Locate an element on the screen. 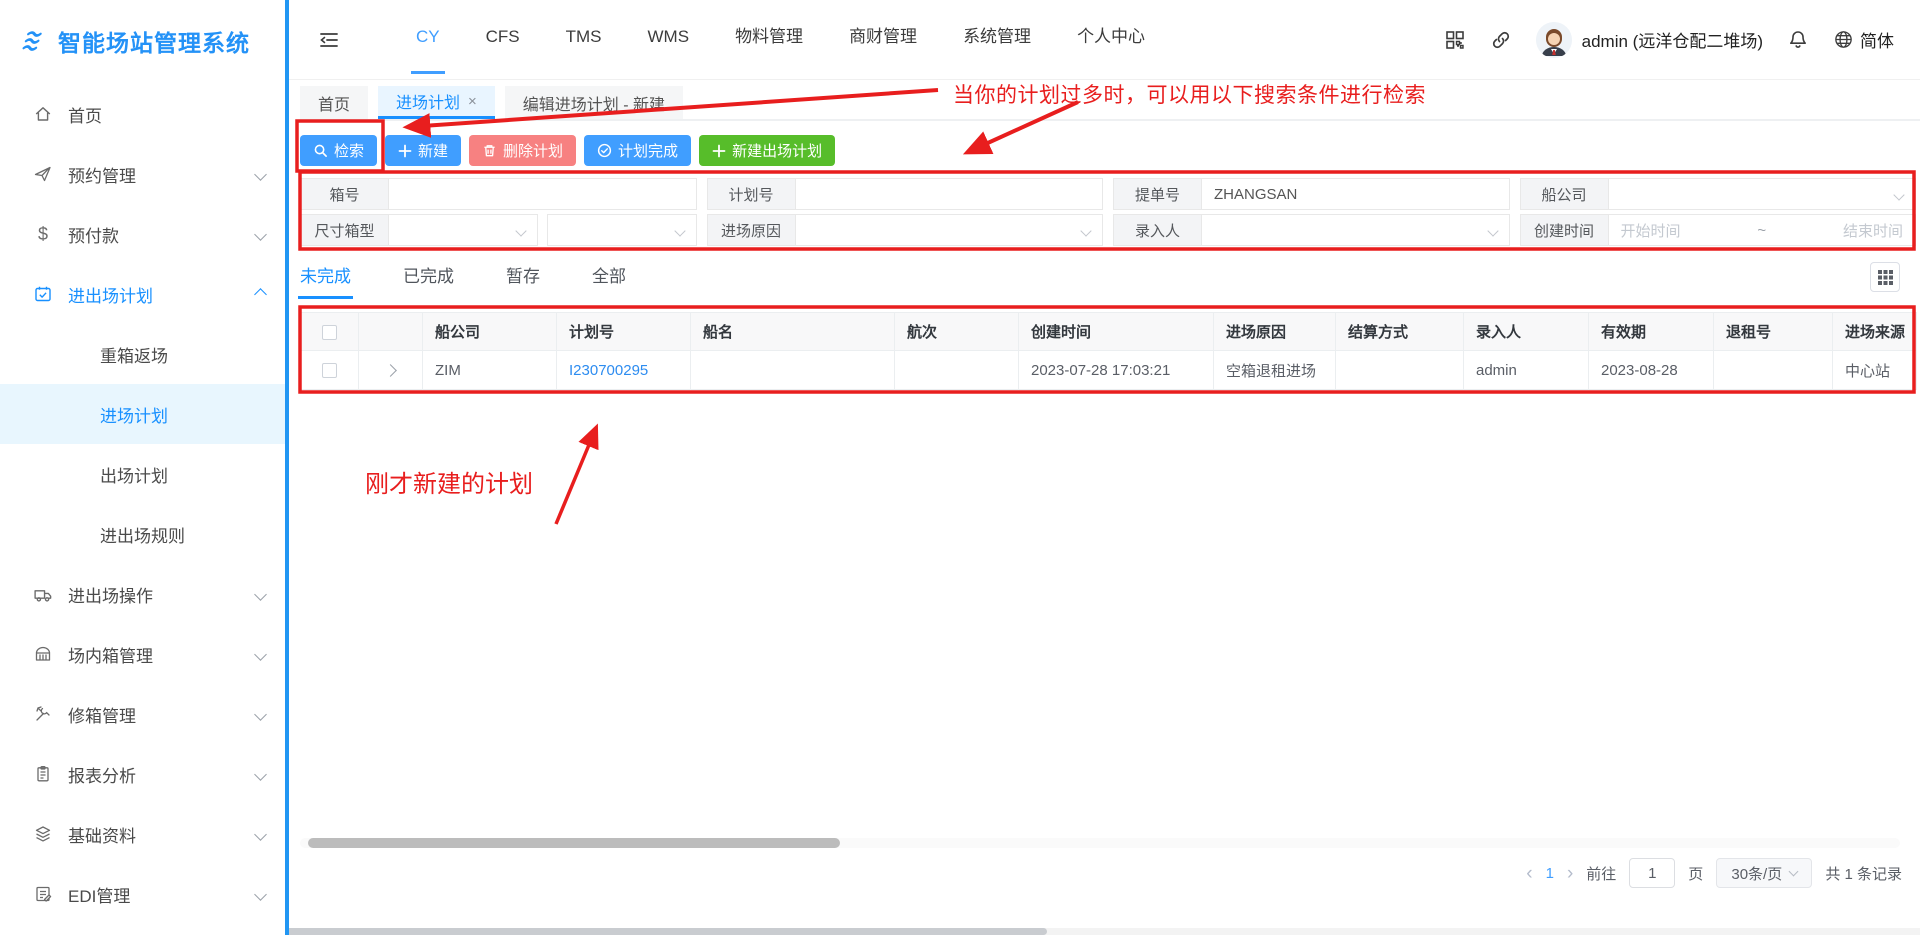 Image resolution: width=1920 pixels, height=935 pixels. sidebar-collapse-icon is located at coordinates (329, 40).